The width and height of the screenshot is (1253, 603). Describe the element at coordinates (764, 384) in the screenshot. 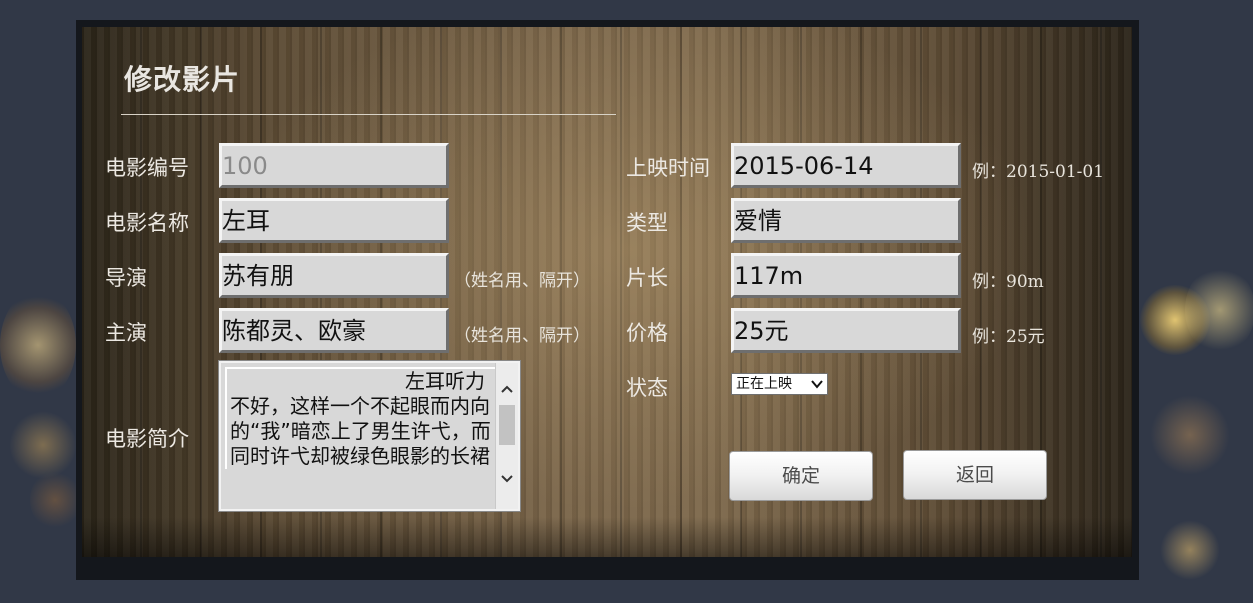

I see `status-select-value: 正在上映` at that location.